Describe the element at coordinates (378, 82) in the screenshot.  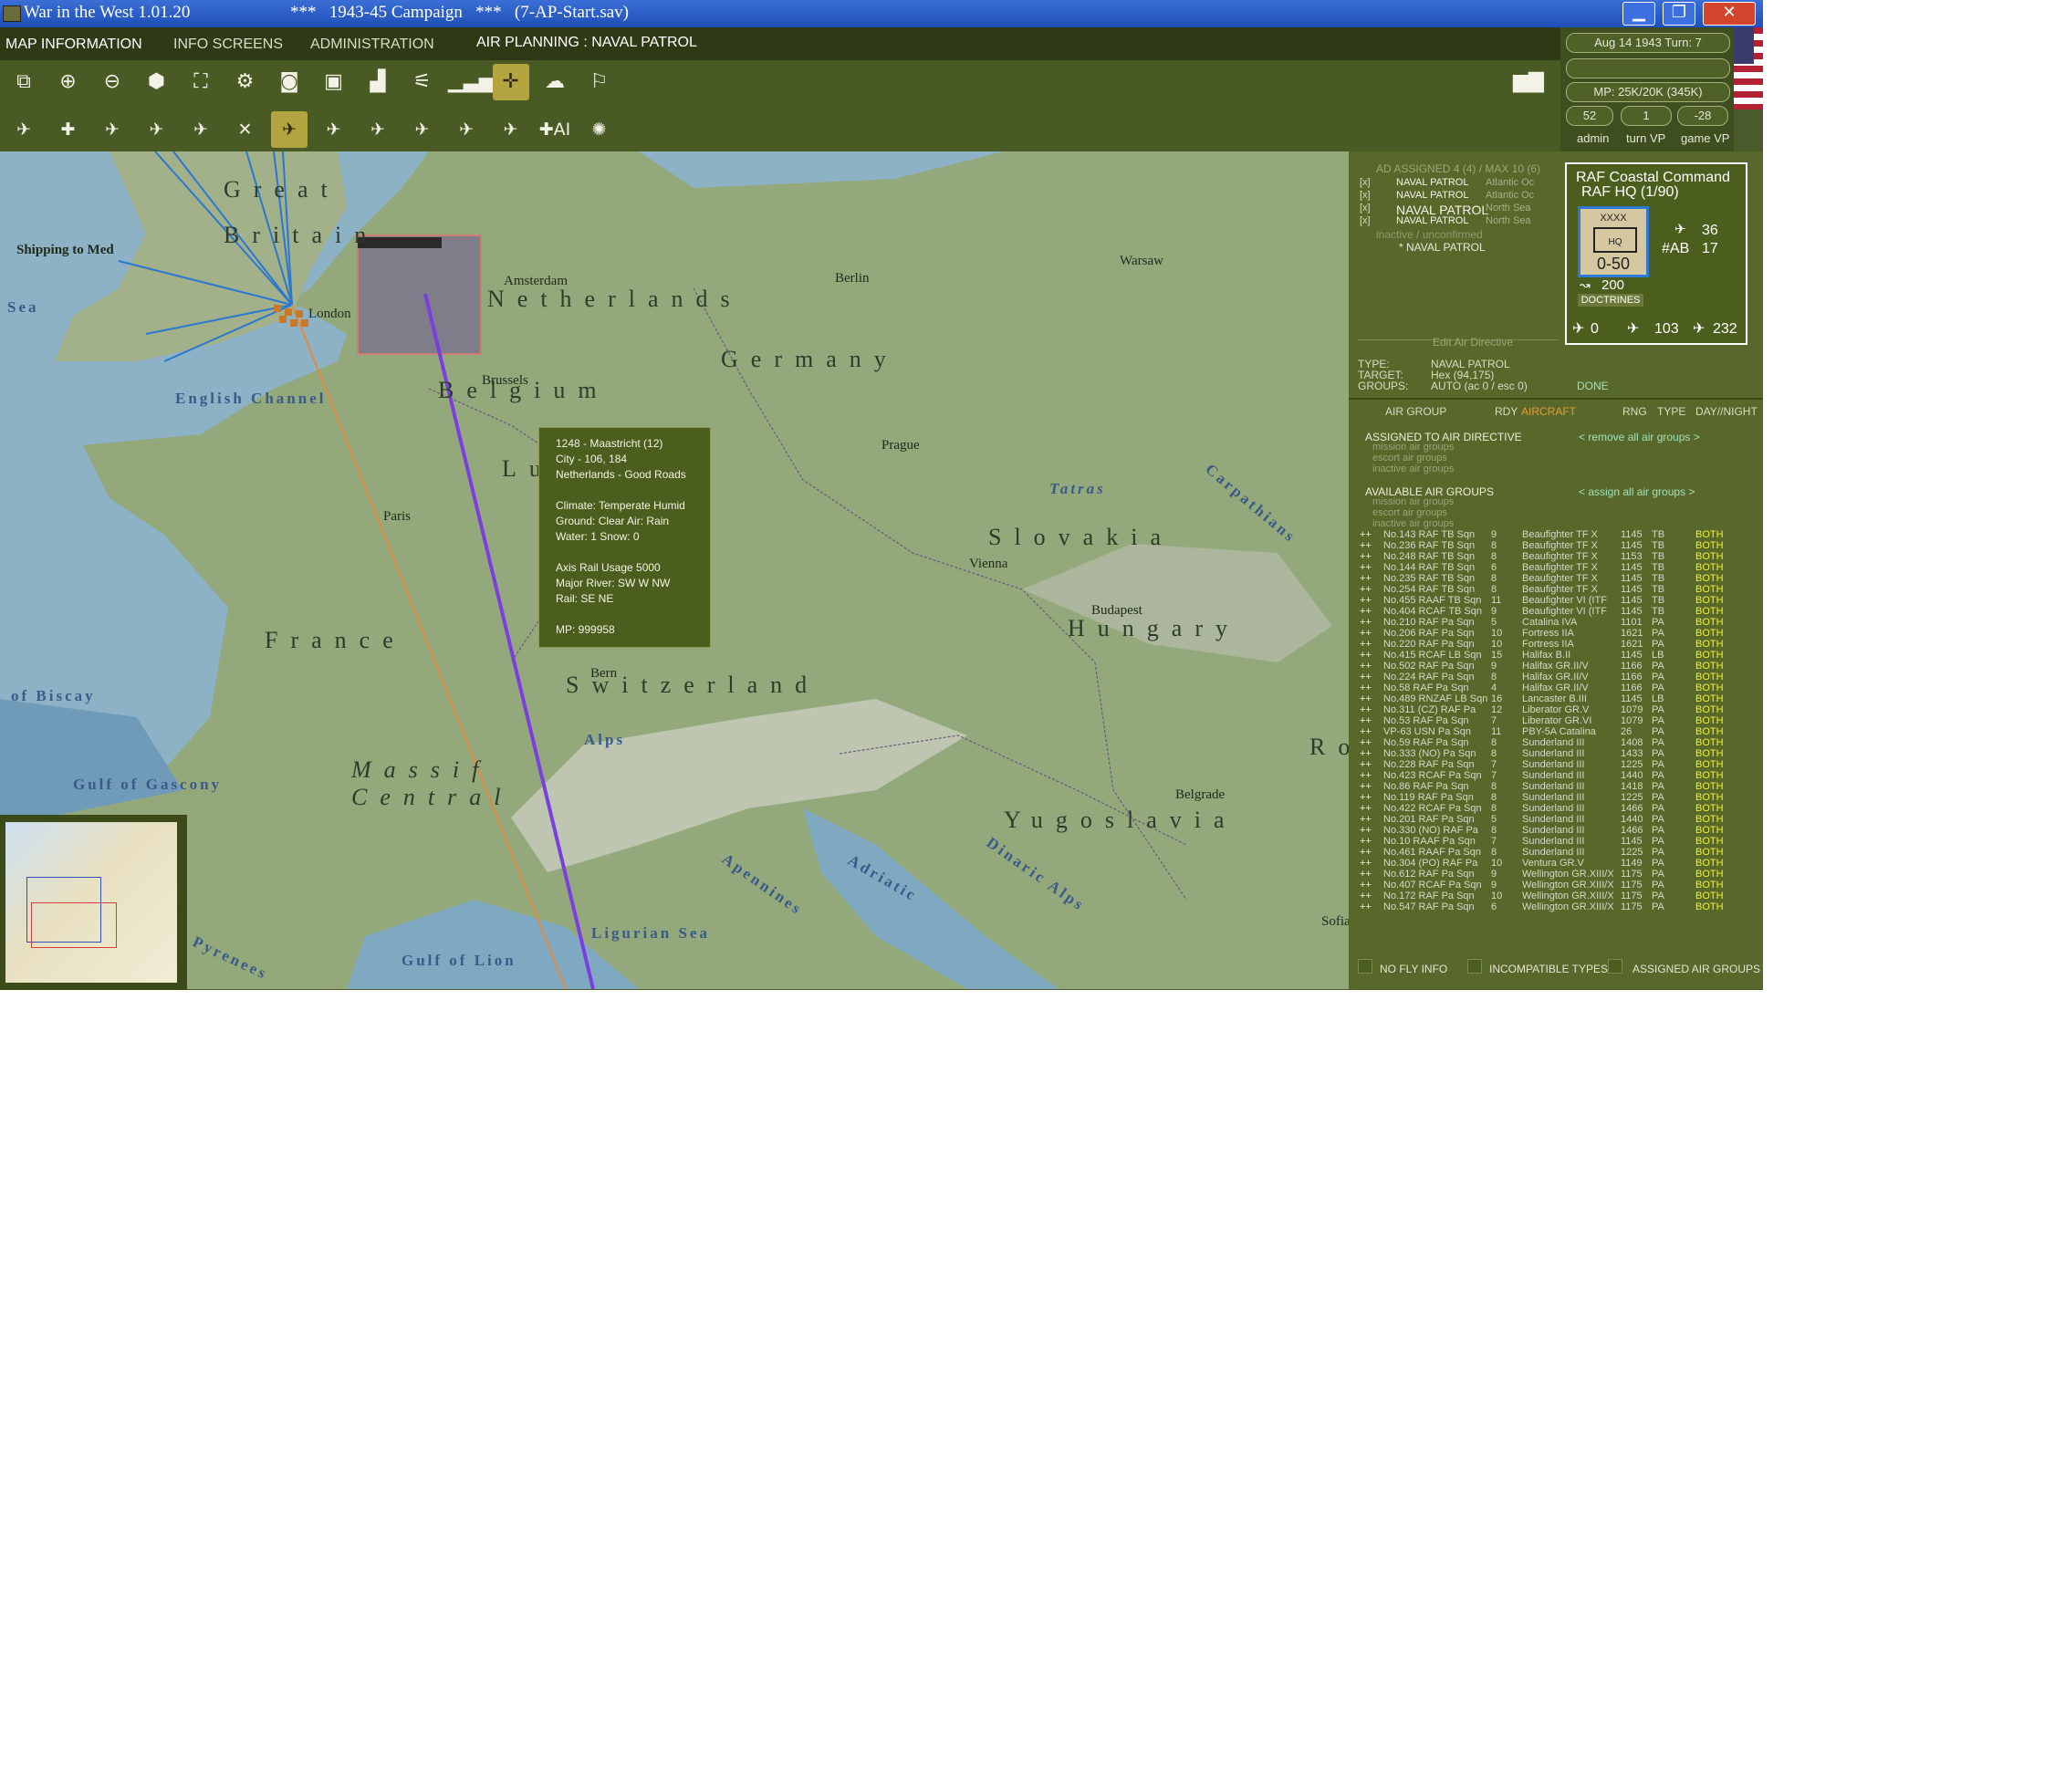
I see `factory-icon: ▟` at that location.